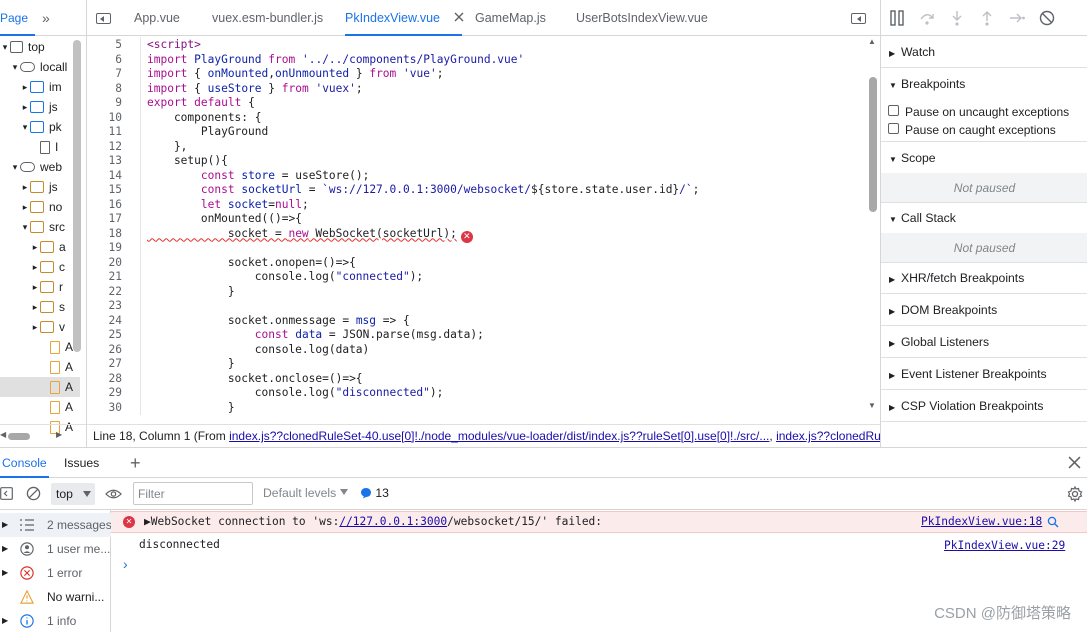 The height and width of the screenshot is (632, 1087). I want to click on line-number: 24, so click(104, 321).